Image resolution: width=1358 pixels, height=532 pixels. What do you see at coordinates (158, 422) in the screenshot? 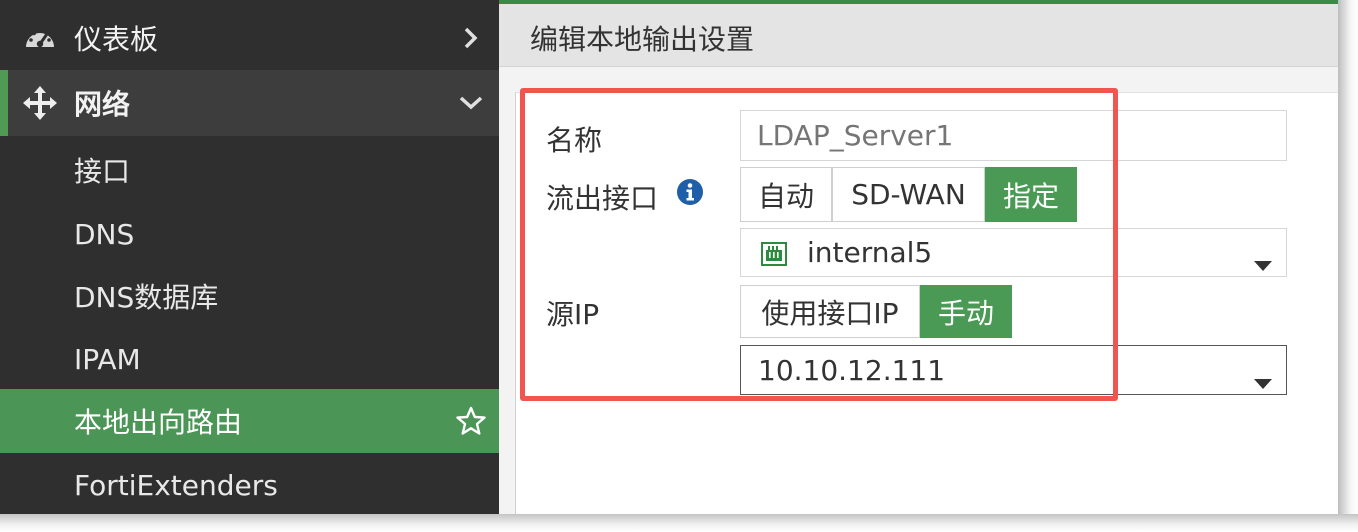
I see `sidebar-item-label: 本地出向路由` at bounding box center [158, 422].